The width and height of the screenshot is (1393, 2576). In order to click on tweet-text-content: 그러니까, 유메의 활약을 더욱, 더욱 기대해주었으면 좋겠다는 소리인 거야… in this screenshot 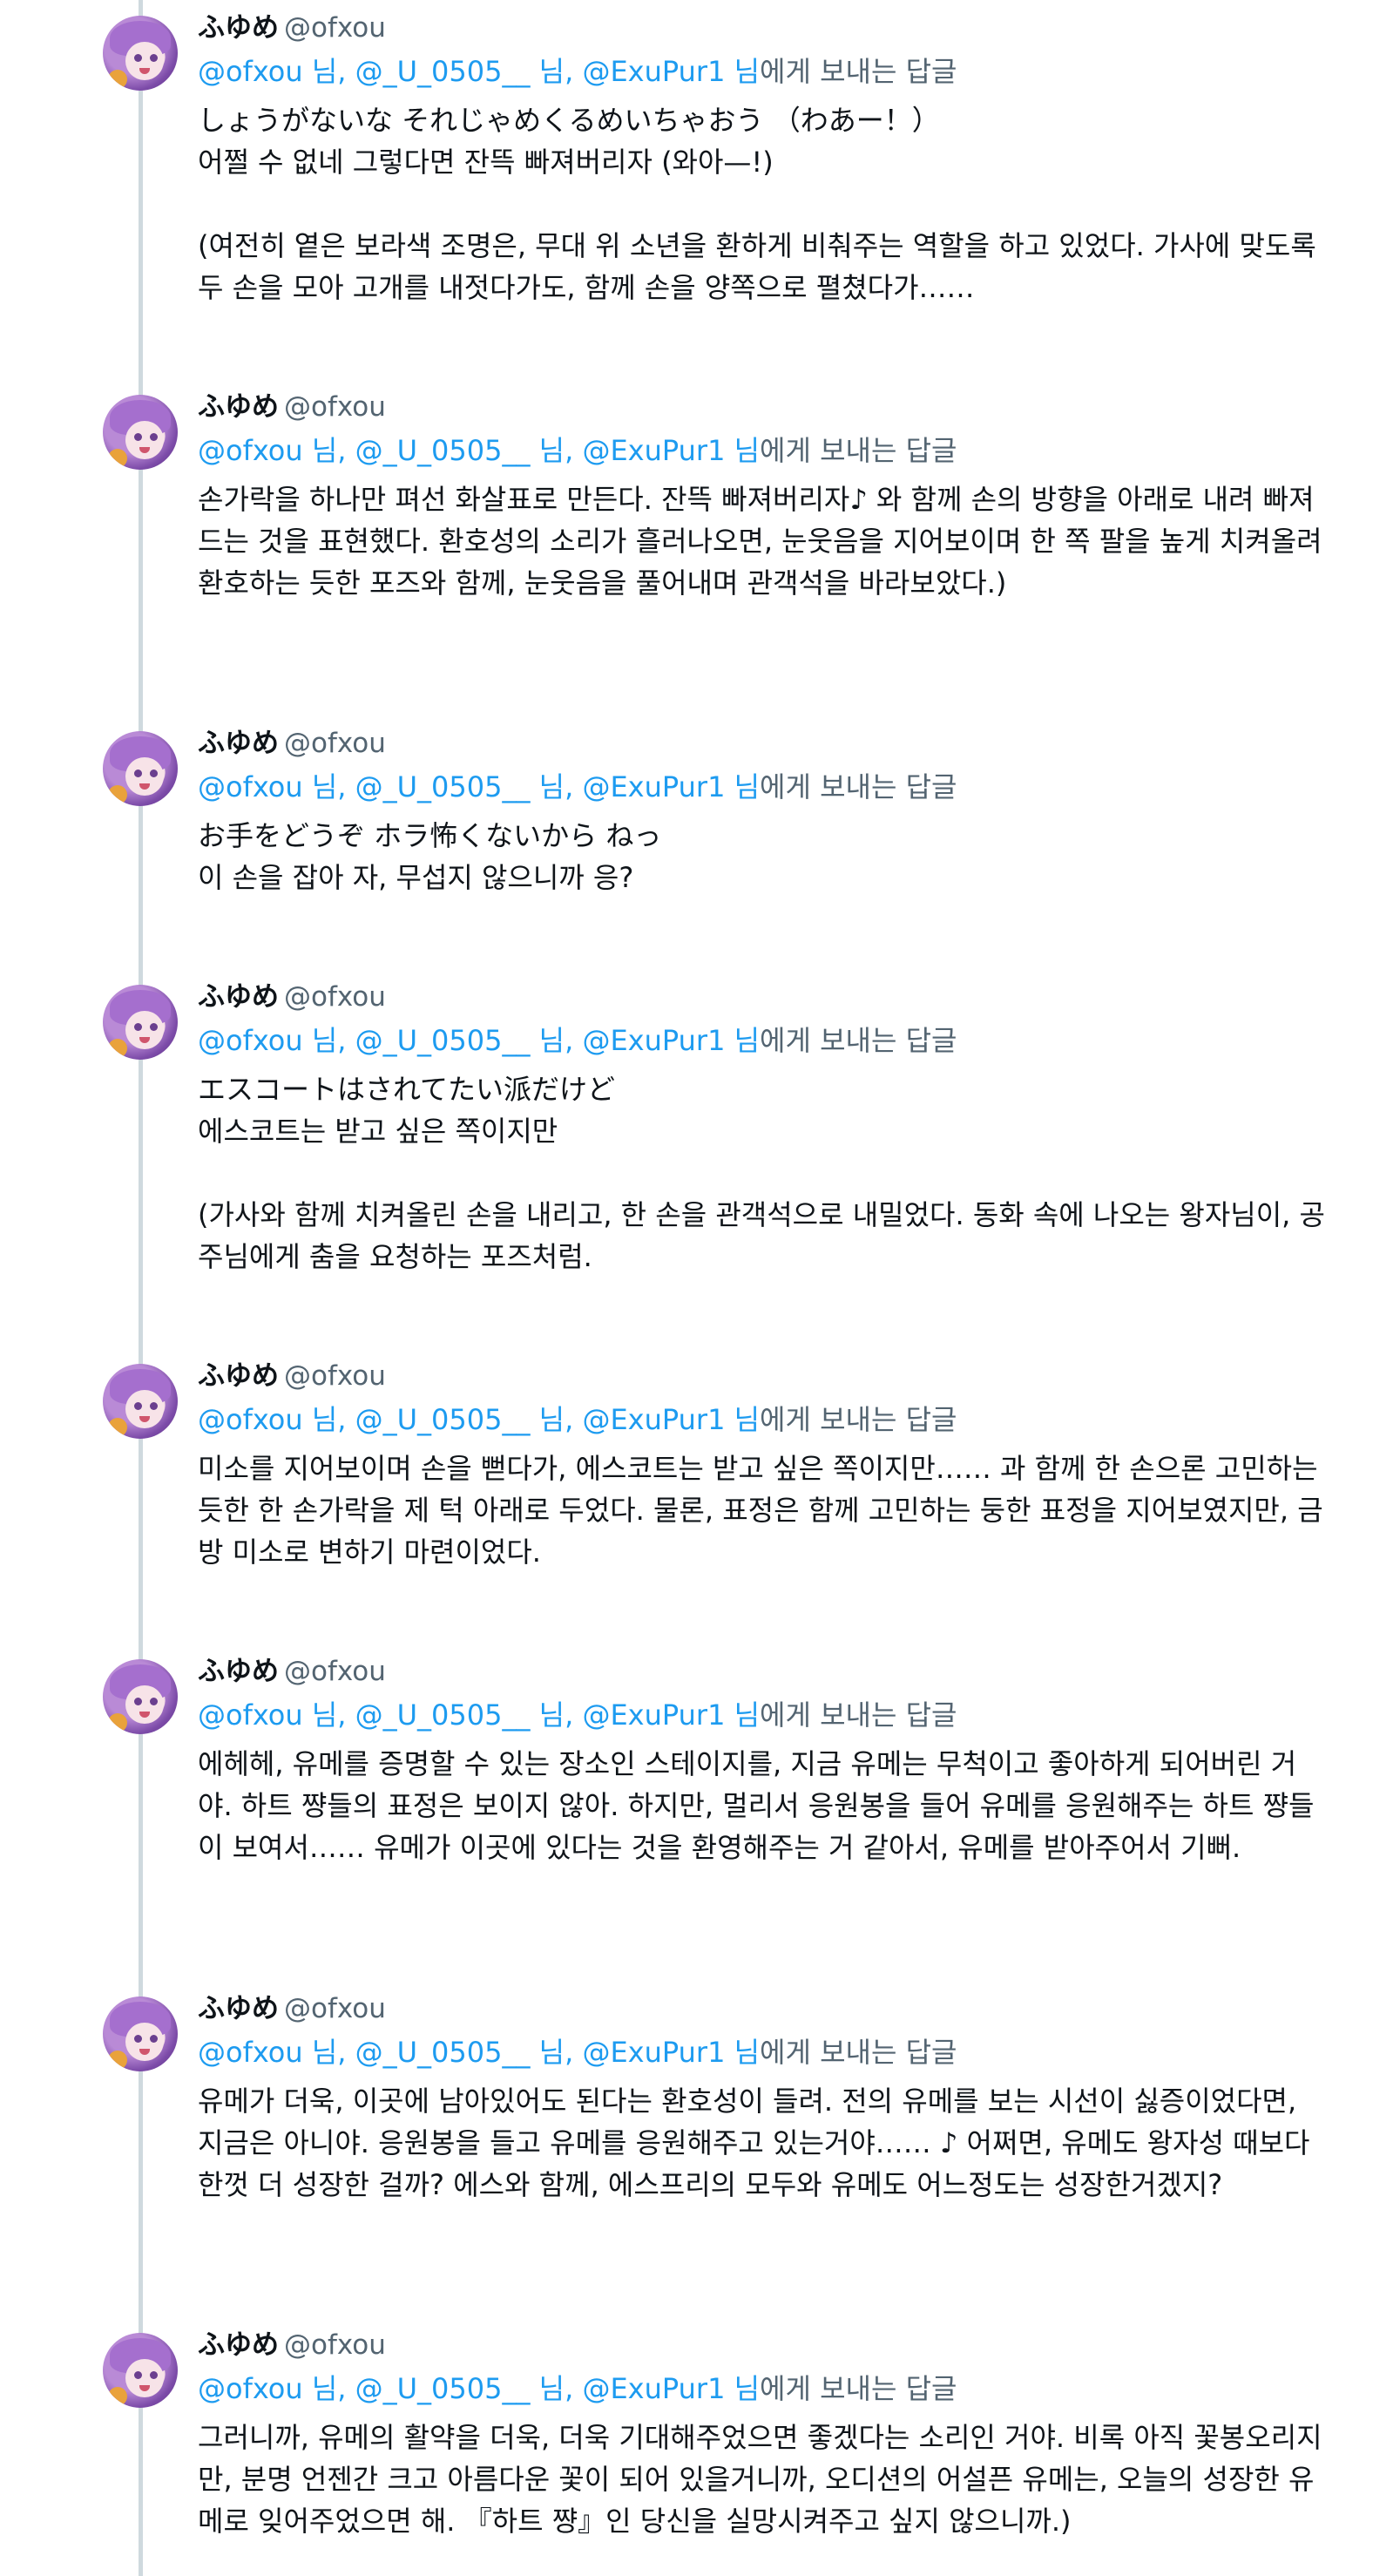, I will do `click(760, 2480)`.